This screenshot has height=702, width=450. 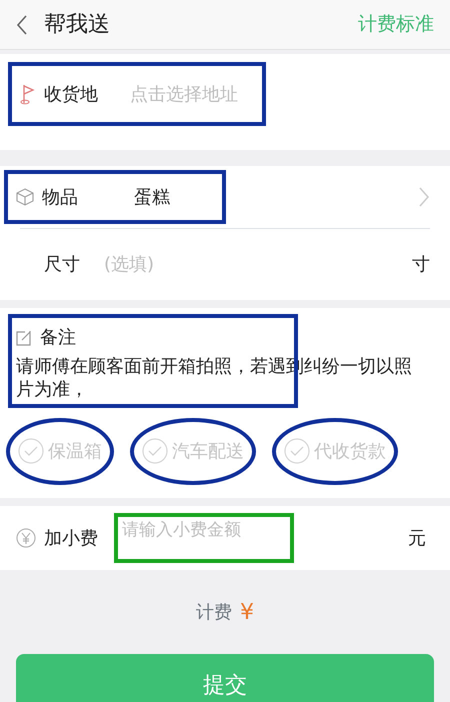 I want to click on field-label: 收货地, so click(x=71, y=94).